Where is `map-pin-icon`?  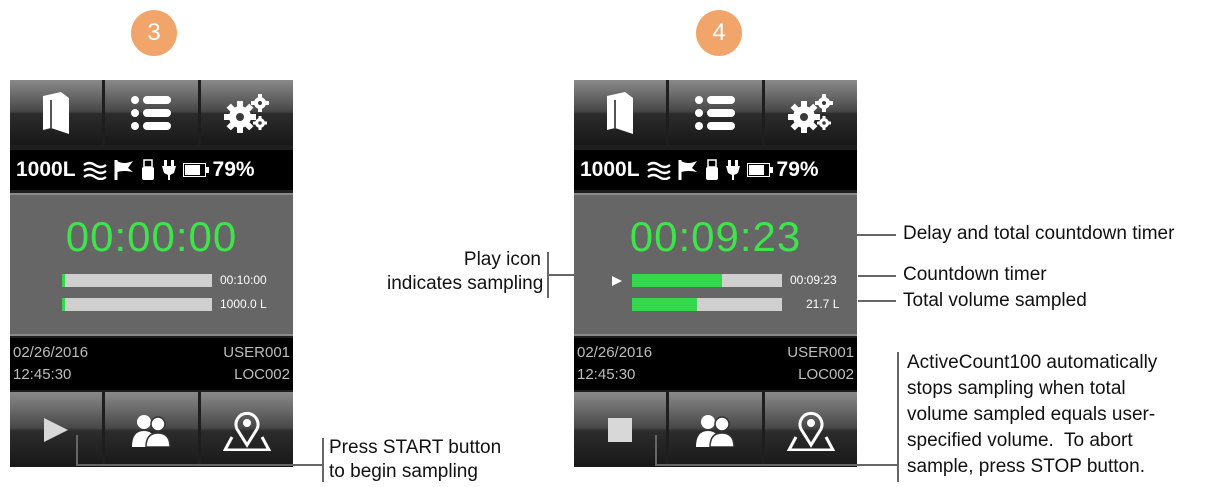 map-pin-icon is located at coordinates (247, 431).